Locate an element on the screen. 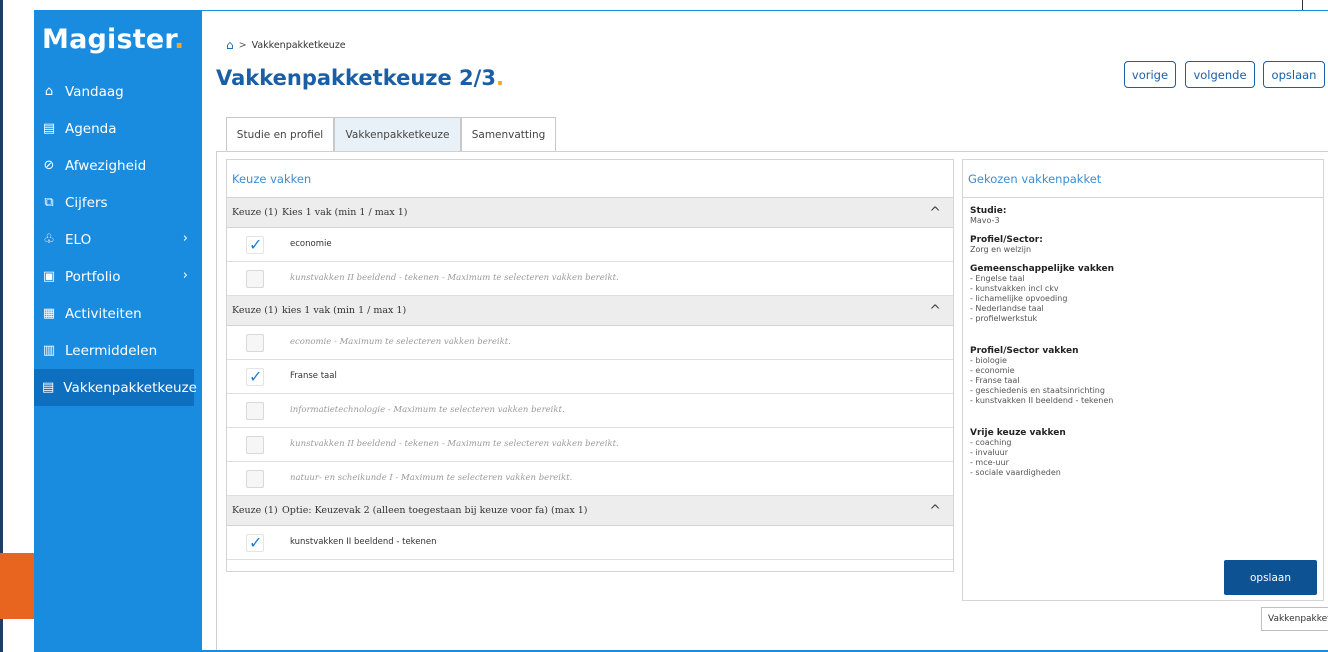  activities-icon: ▦ is located at coordinates (49, 313).